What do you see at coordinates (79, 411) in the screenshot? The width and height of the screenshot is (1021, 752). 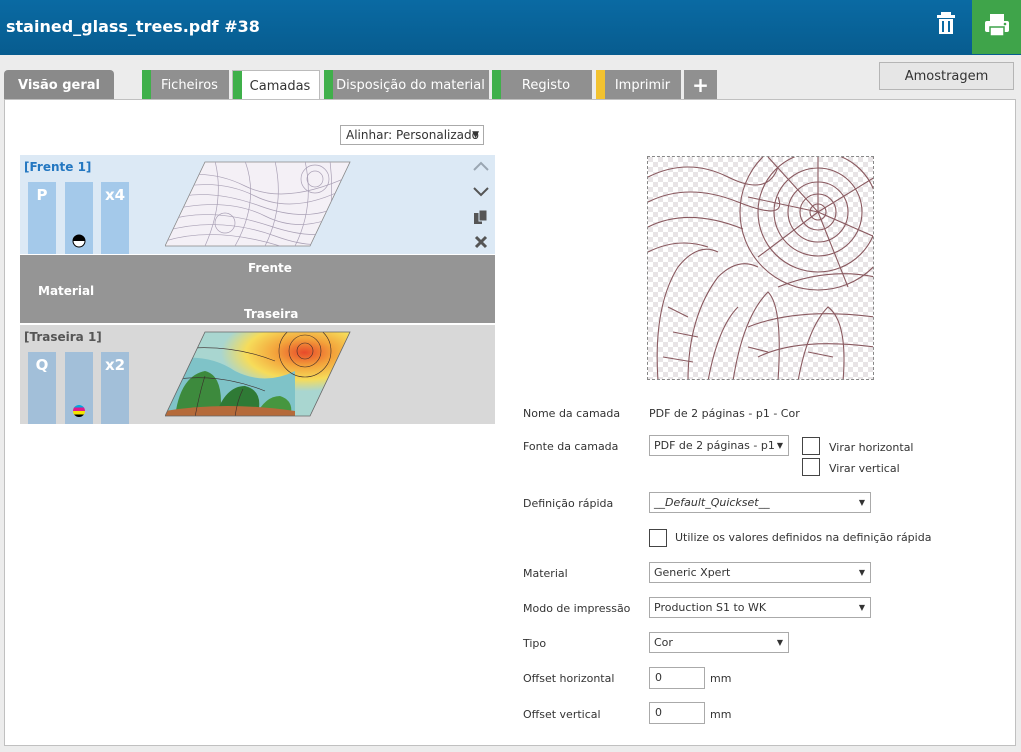 I see `cmyk-ink-icon` at bounding box center [79, 411].